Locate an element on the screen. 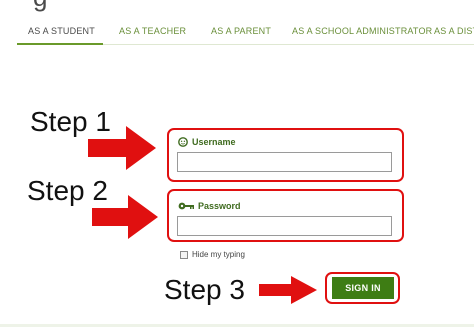  tab-student: AS A STUDENT is located at coordinates (61, 31).